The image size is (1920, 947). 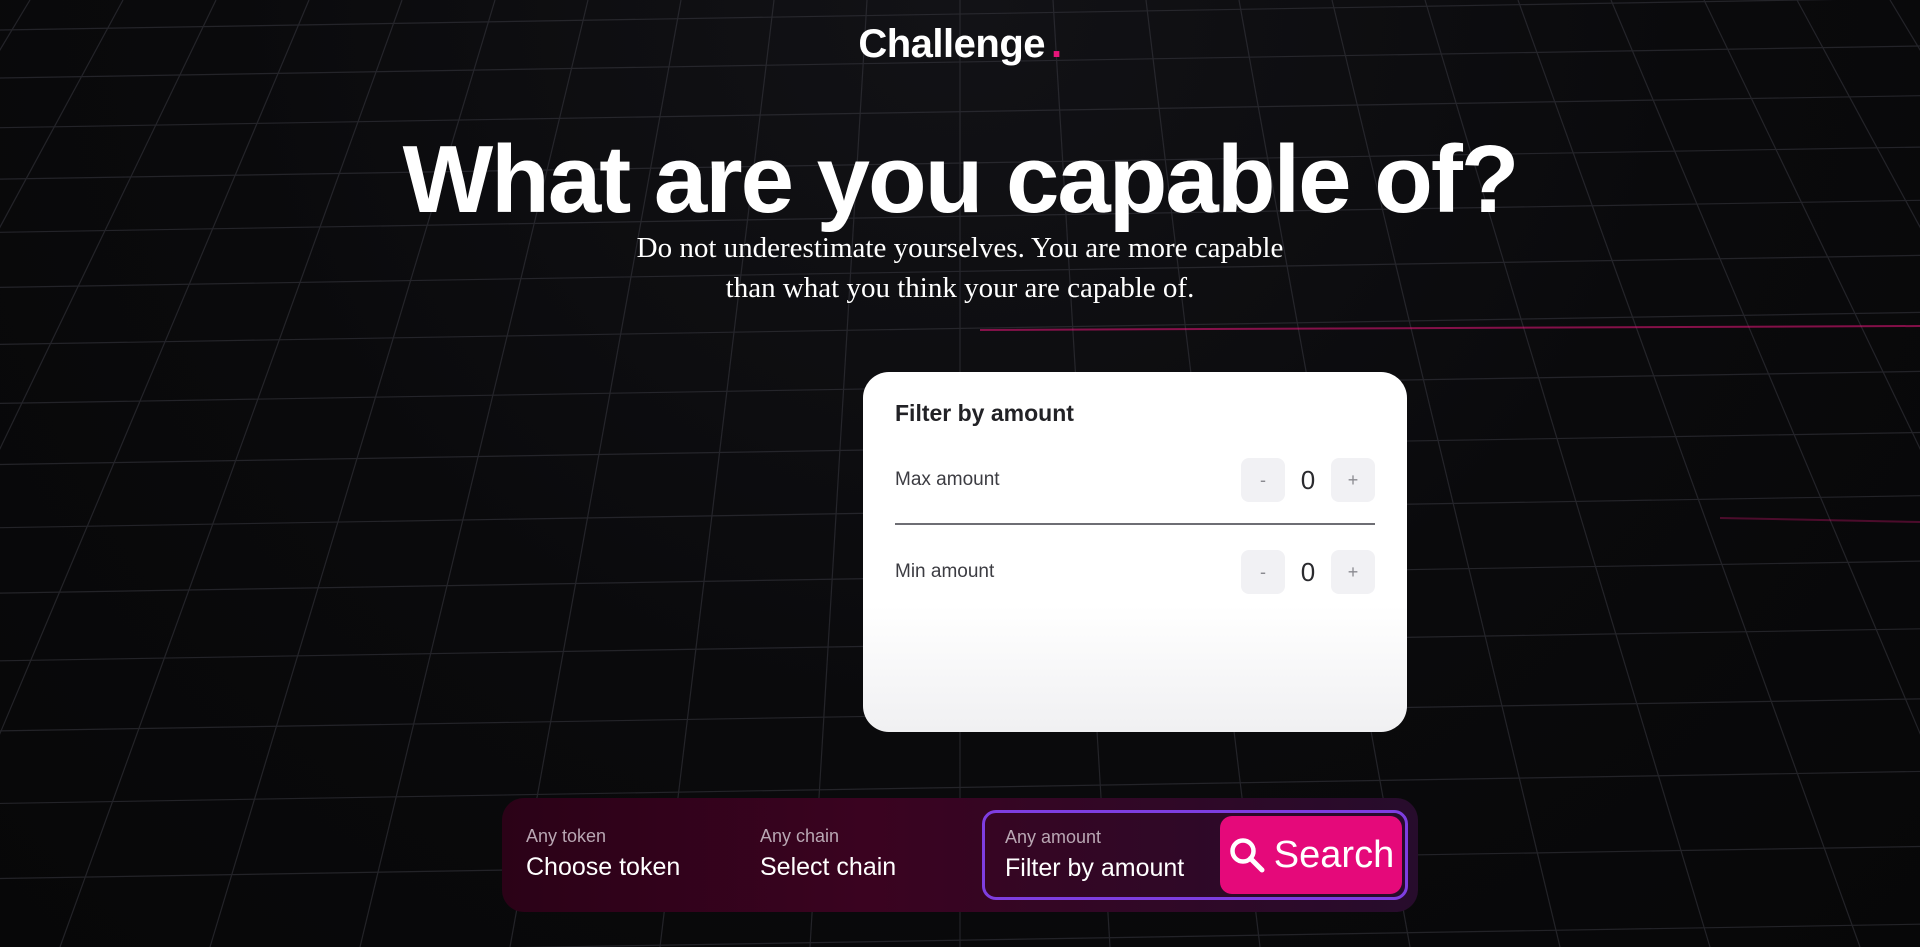 I want to click on brand-name: Challenge, so click(x=952, y=44).